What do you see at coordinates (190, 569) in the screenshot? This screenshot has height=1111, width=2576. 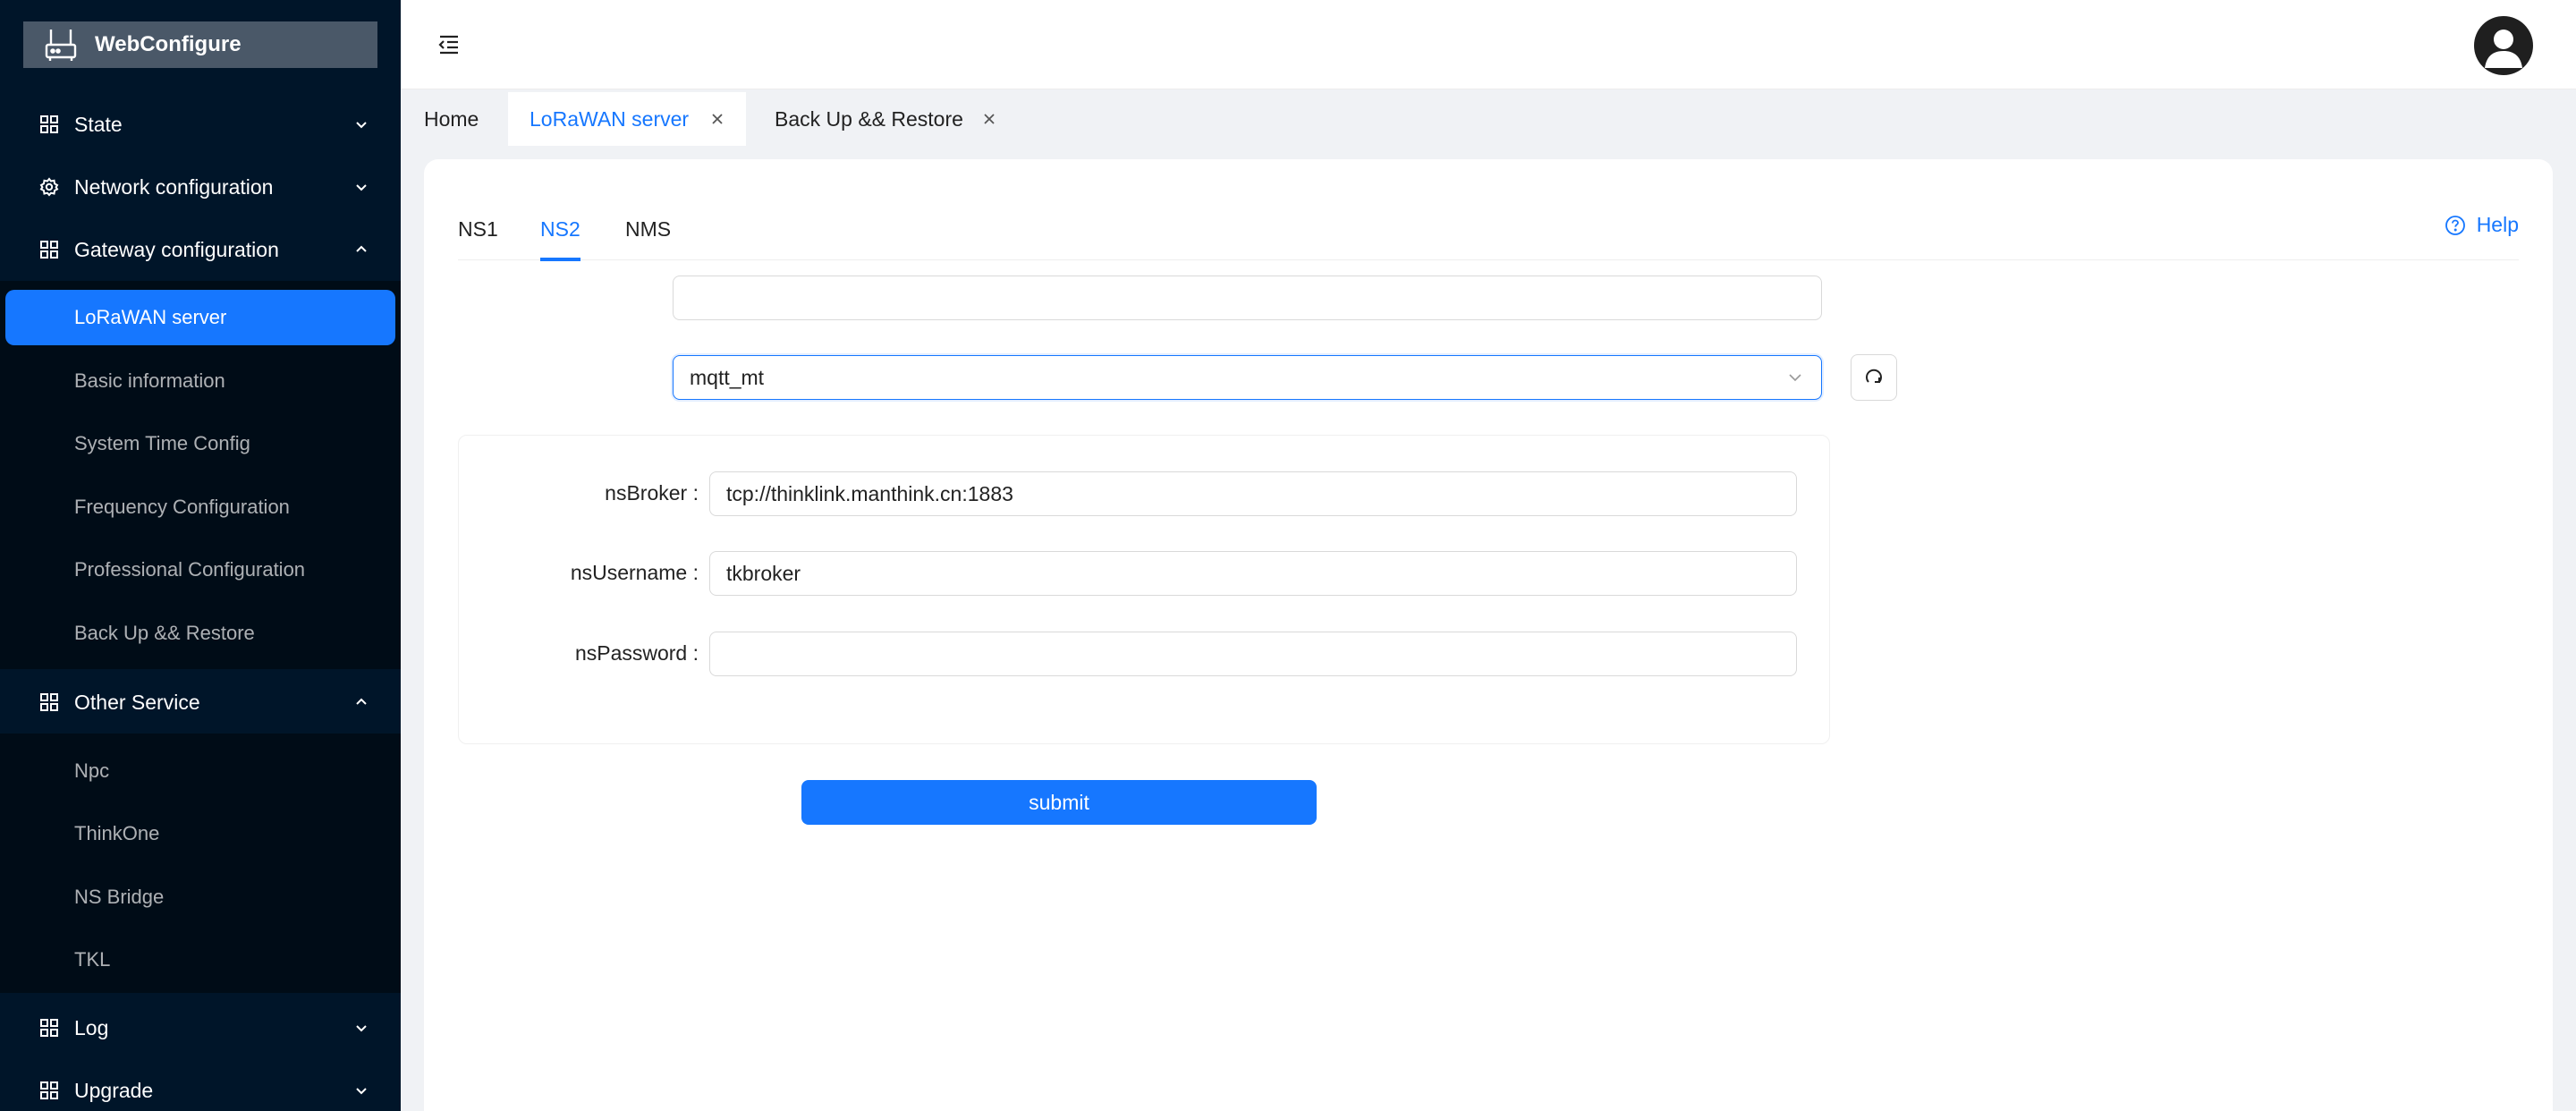 I see `sidebar-item-label: Professional Configuration` at bounding box center [190, 569].